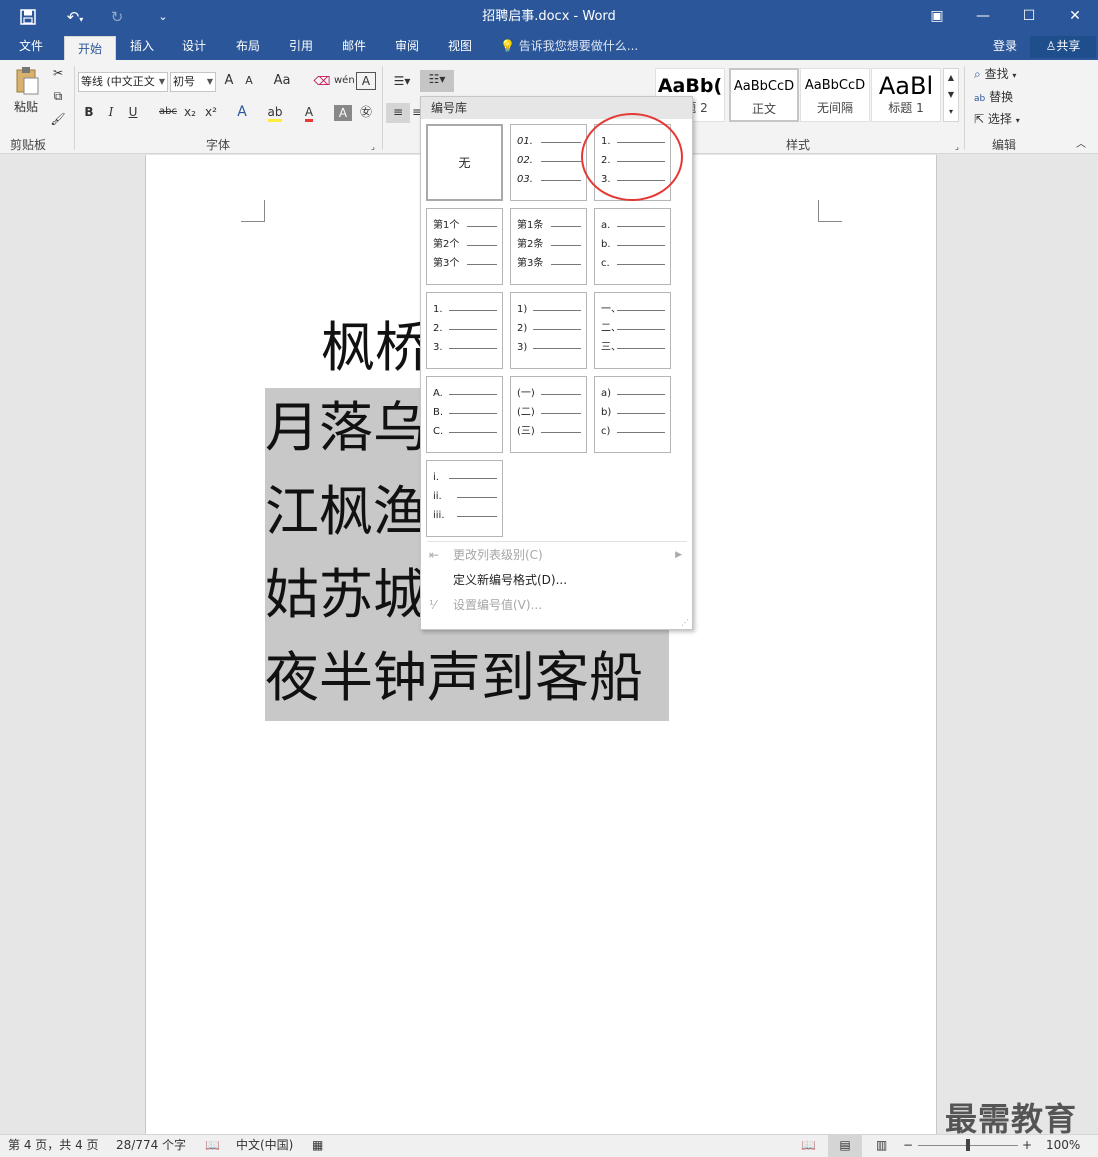 Image resolution: width=1098 pixels, height=1157 pixels. What do you see at coordinates (229, 82) in the screenshot?
I see `grow-font-icon: A` at bounding box center [229, 82].